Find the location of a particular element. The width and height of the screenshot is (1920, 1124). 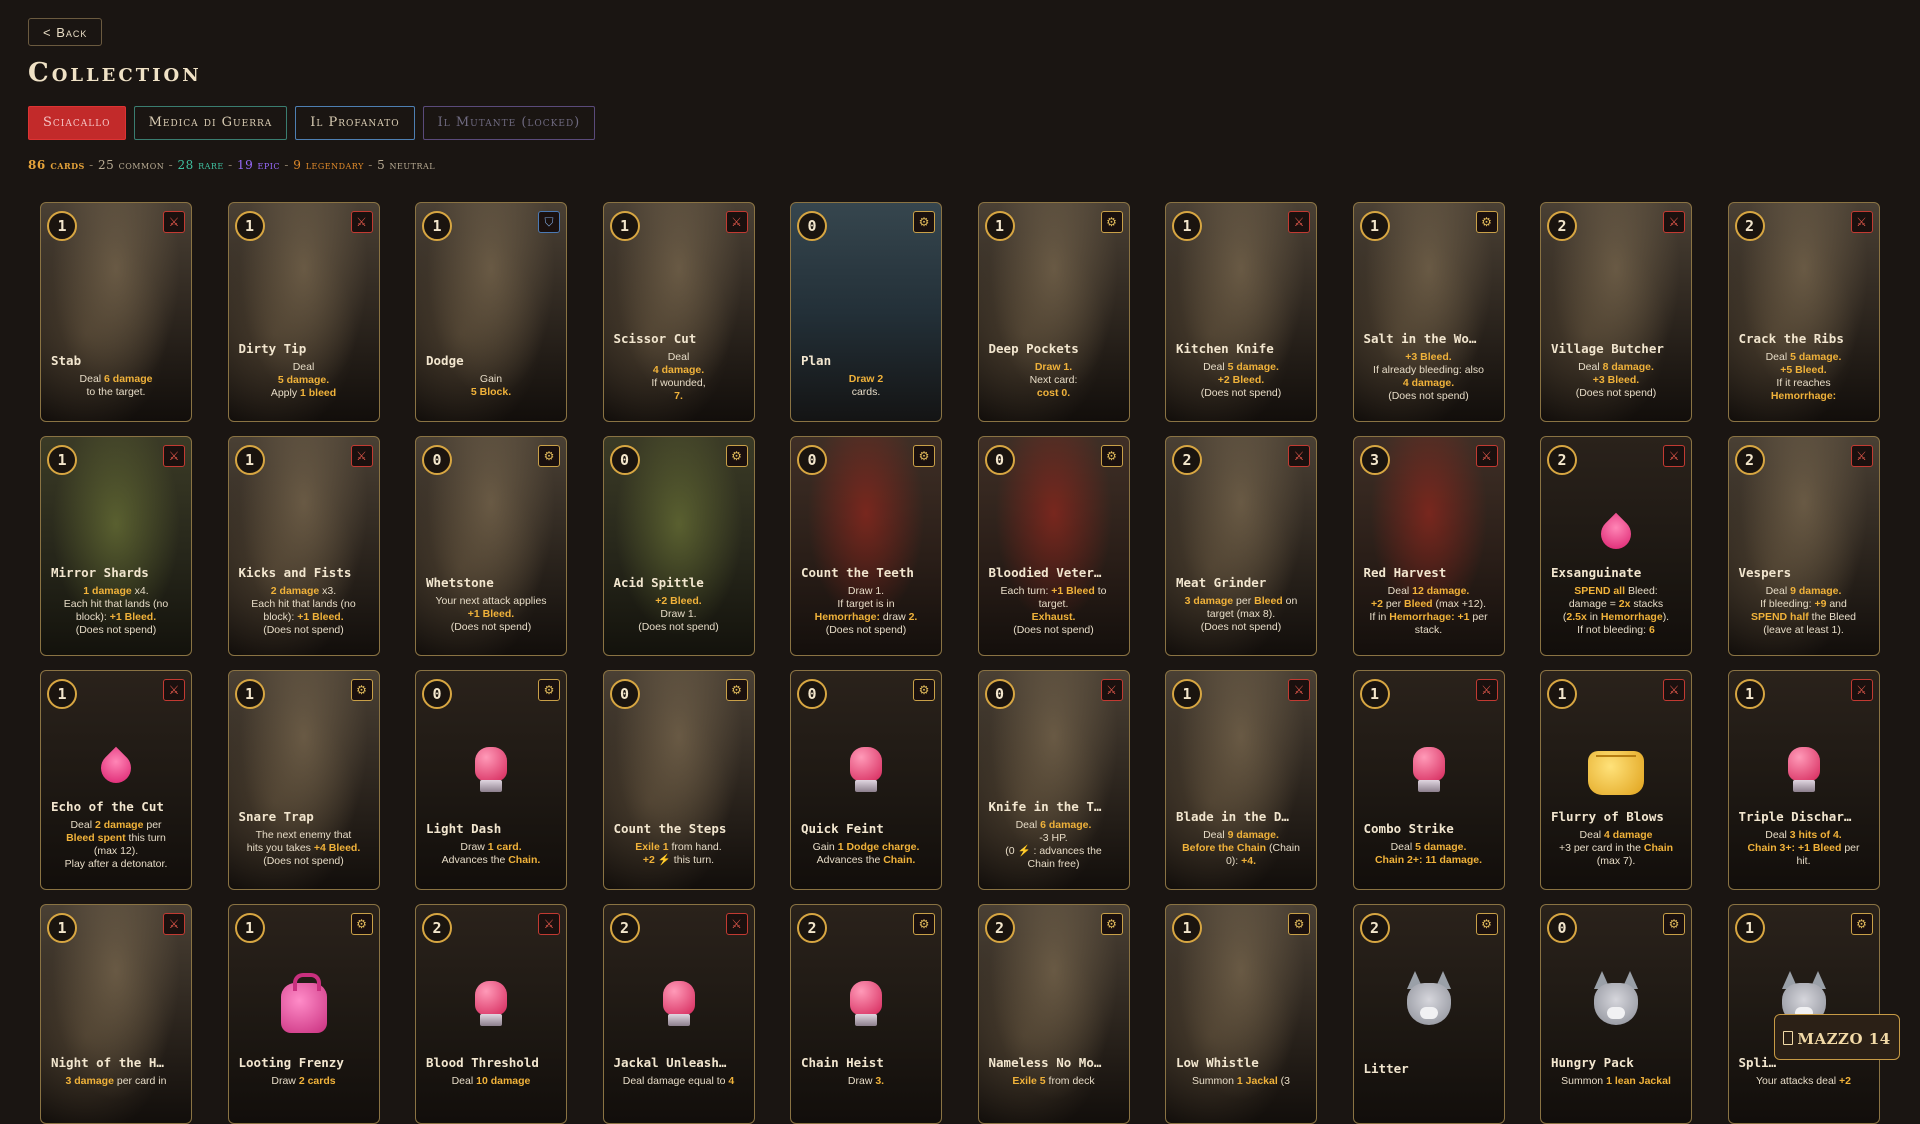

card-description: Draw 2 cards. is located at coordinates (866, 385).